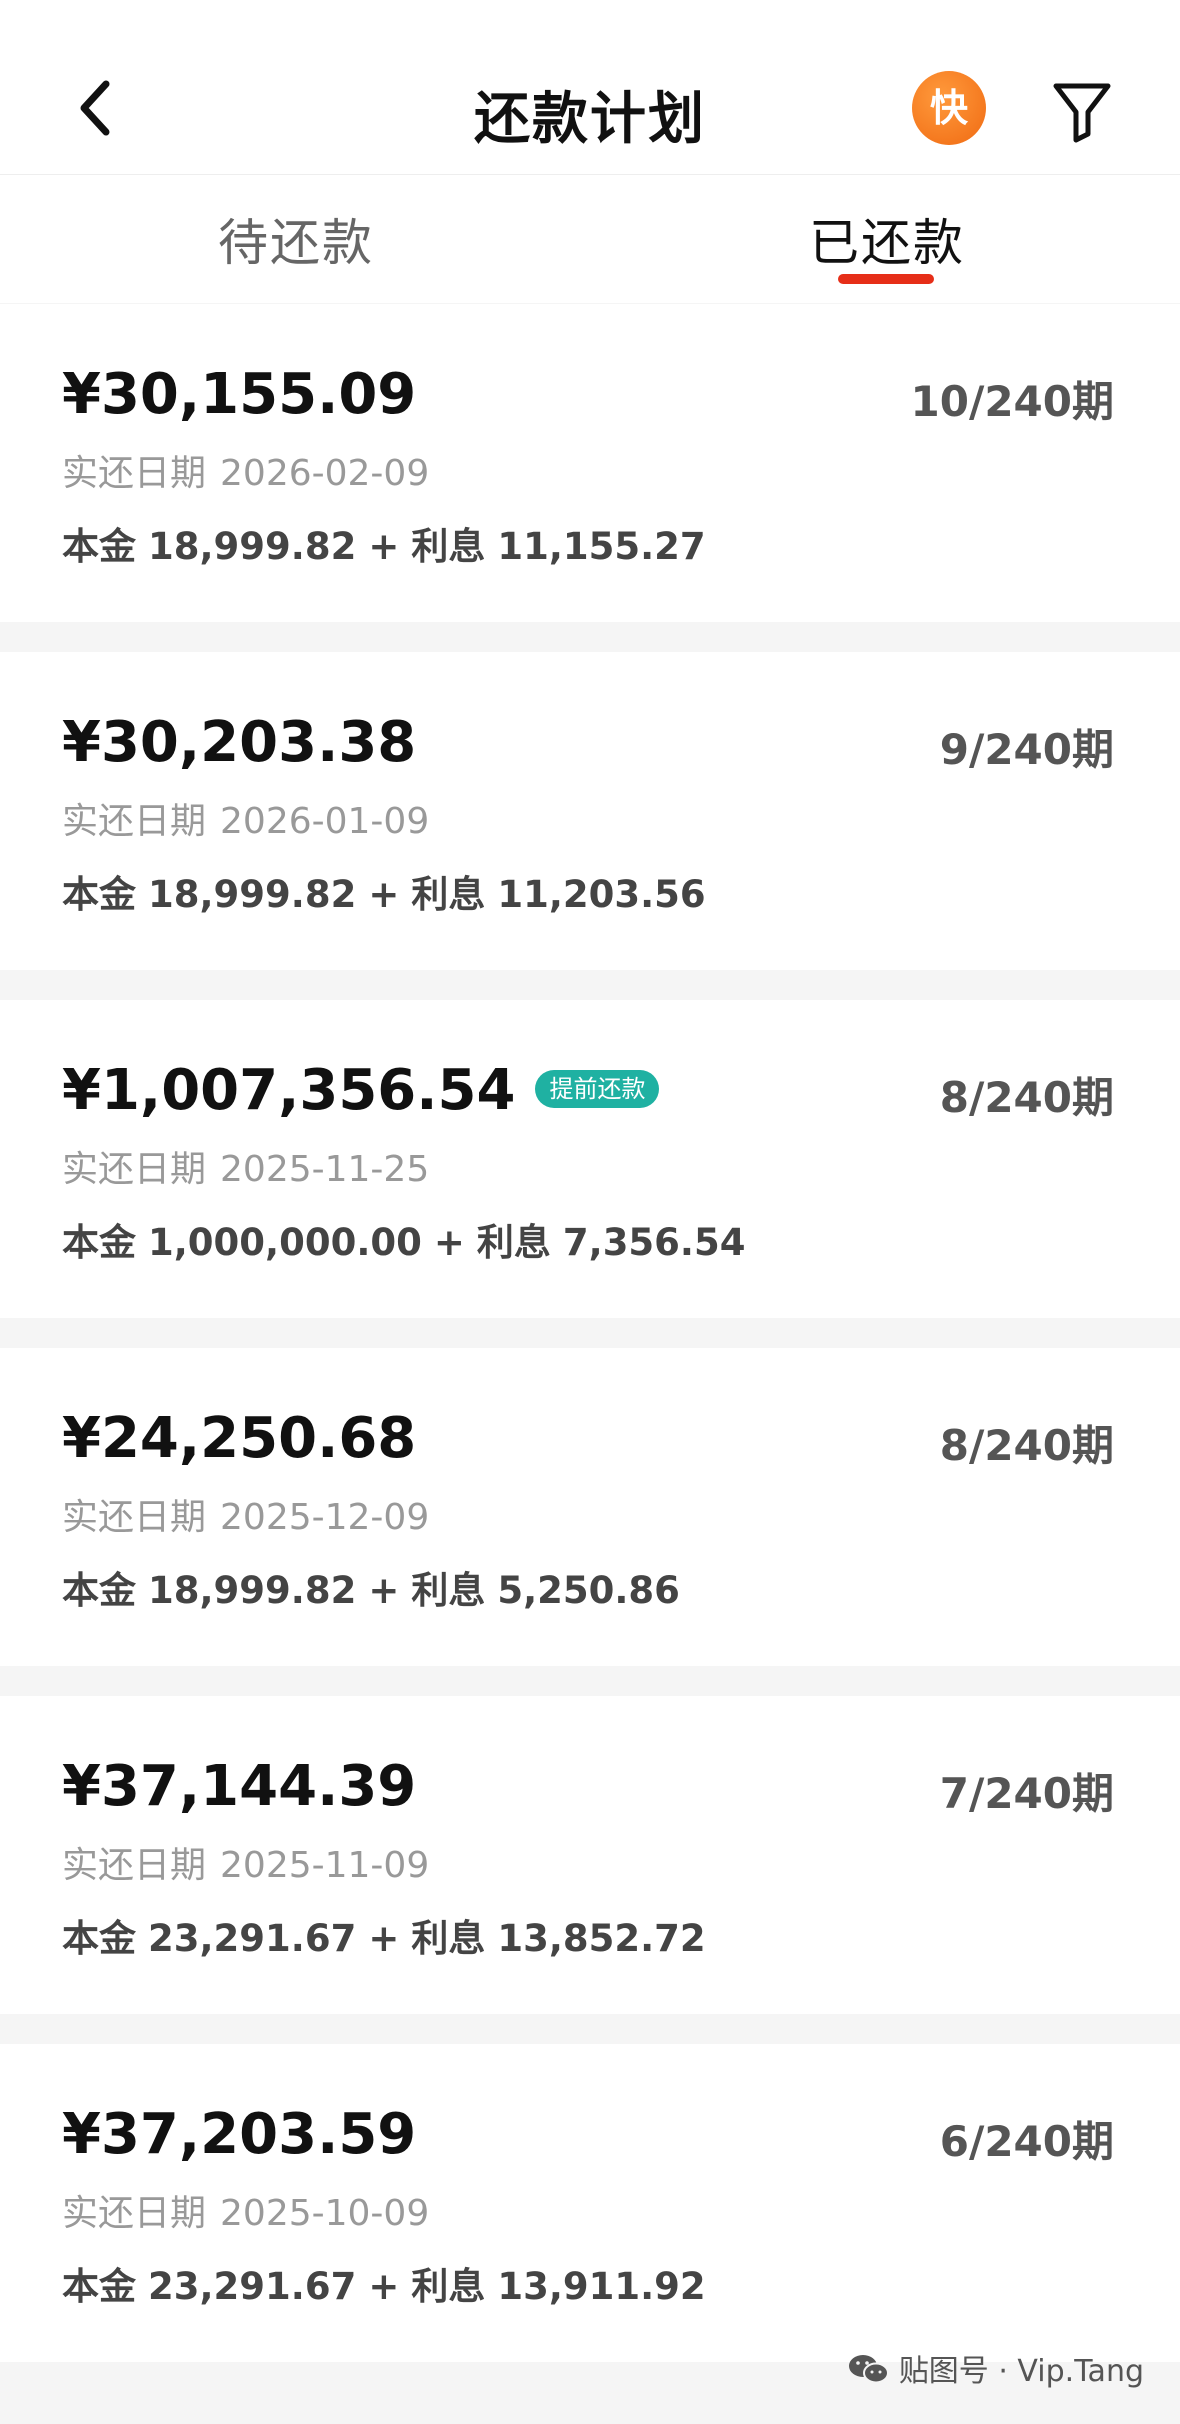  I want to click on filter-button, so click(1082, 111).